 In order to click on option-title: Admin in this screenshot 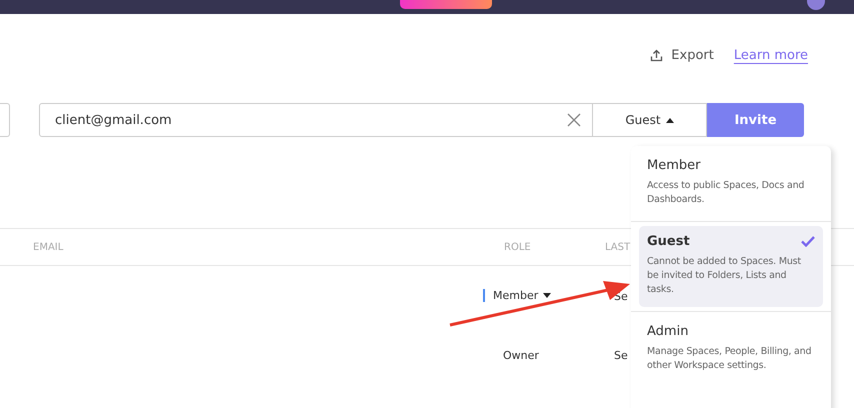, I will do `click(667, 331)`.